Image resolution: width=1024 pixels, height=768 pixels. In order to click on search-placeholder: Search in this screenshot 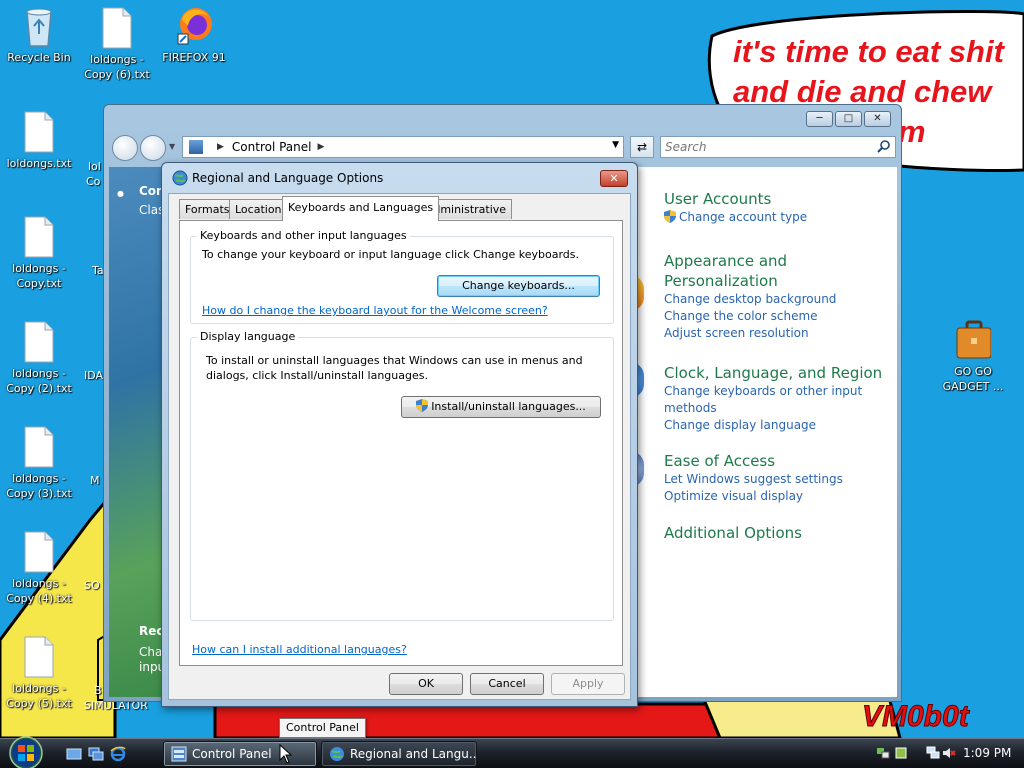, I will do `click(686, 147)`.